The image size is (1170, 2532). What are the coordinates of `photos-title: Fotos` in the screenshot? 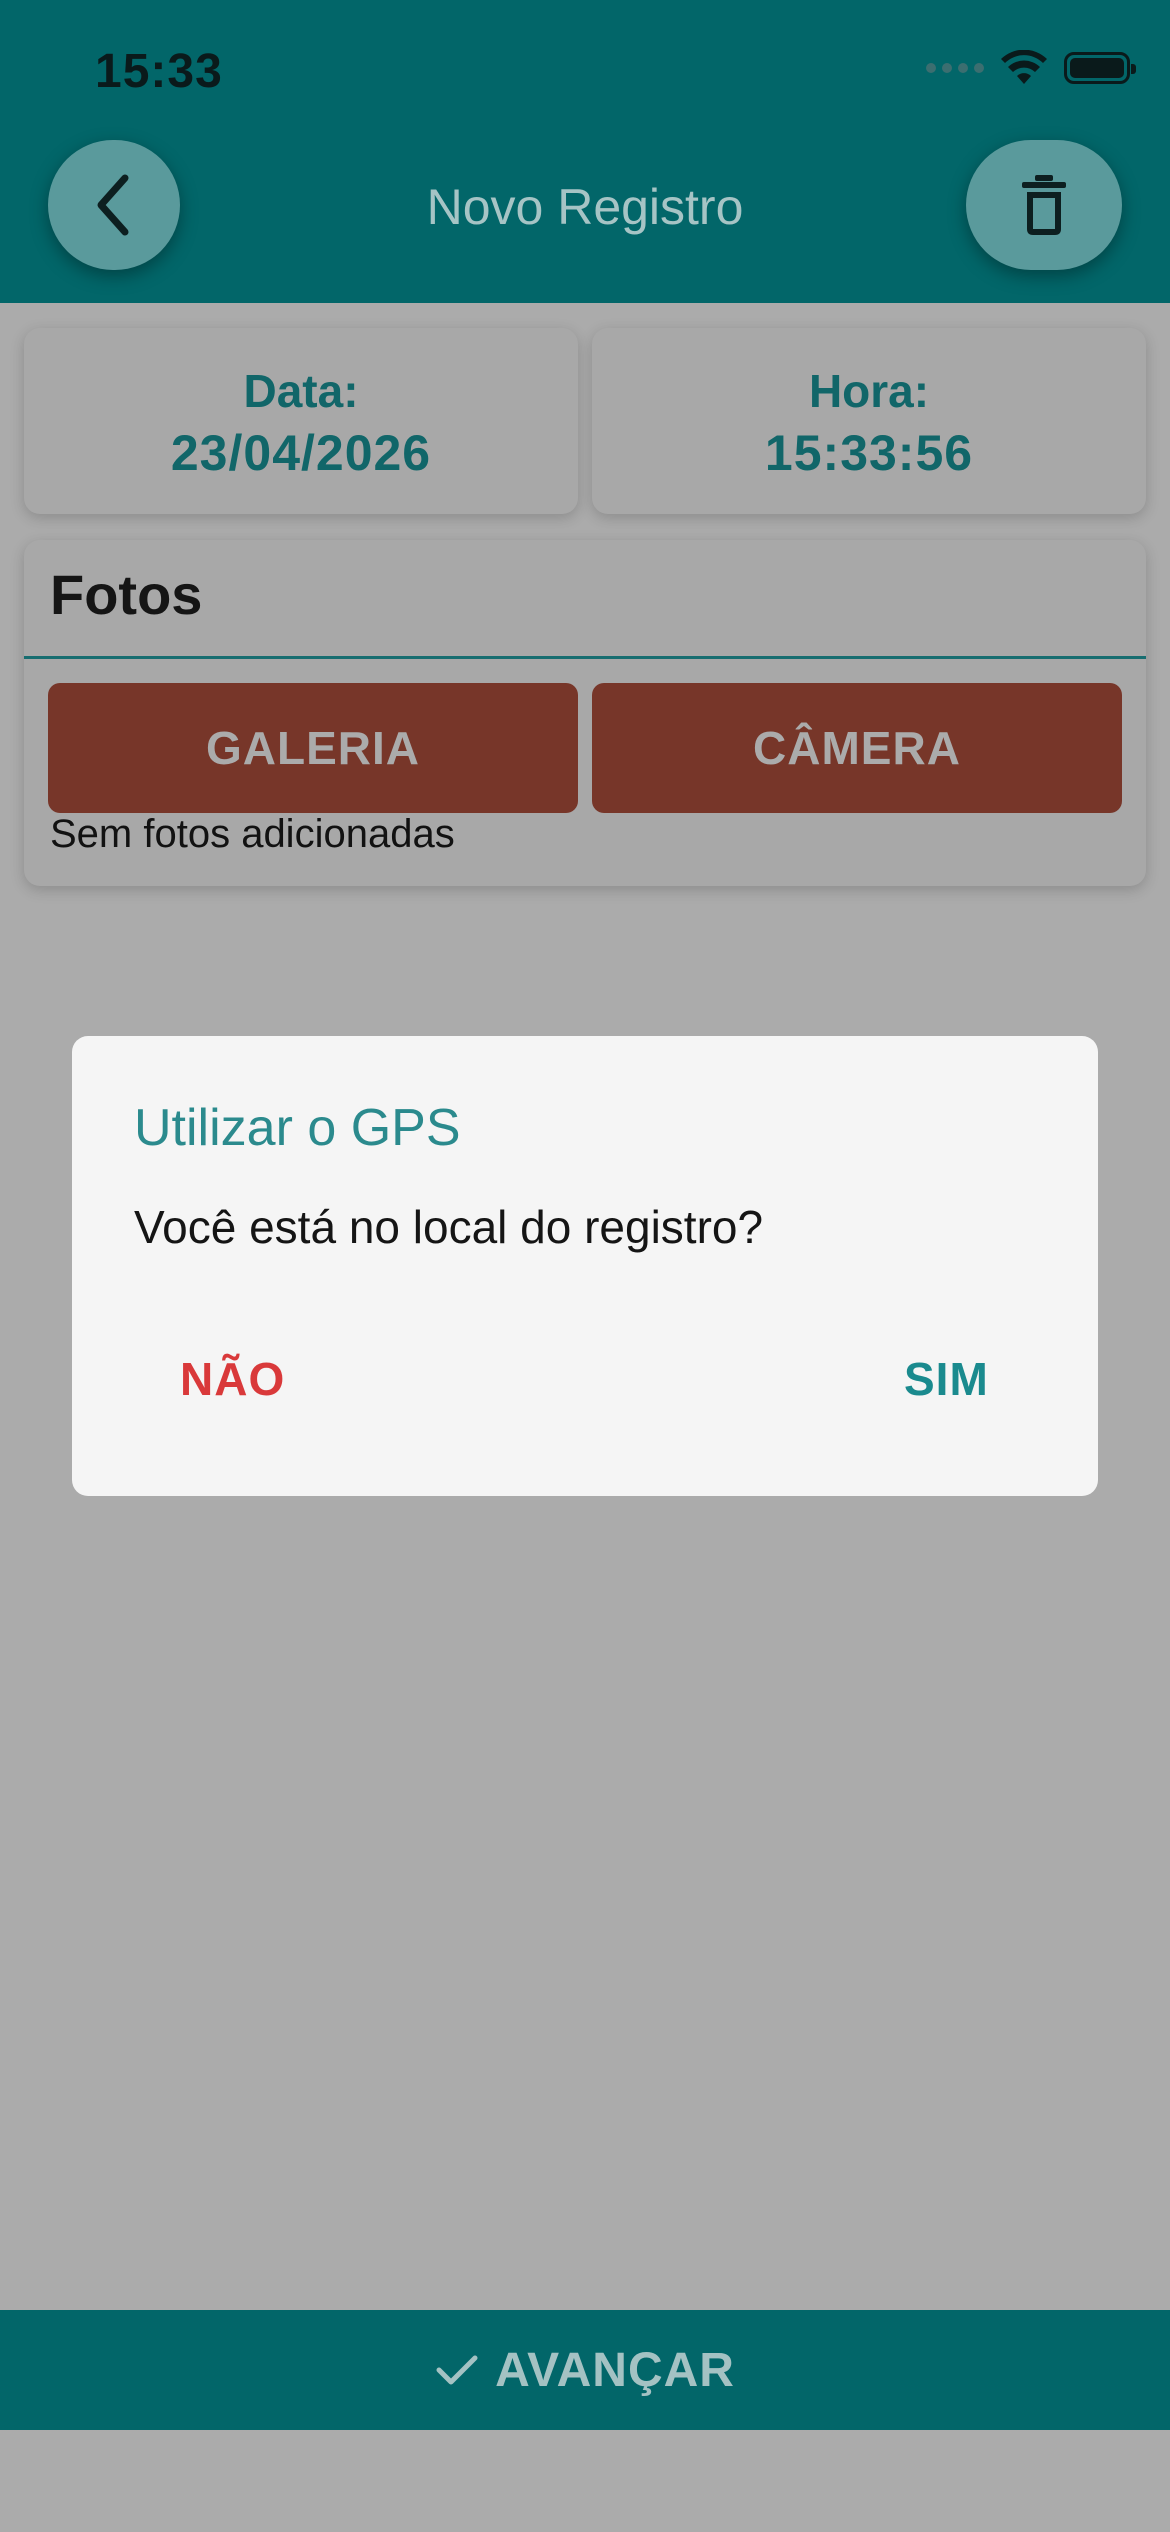 It's located at (126, 594).